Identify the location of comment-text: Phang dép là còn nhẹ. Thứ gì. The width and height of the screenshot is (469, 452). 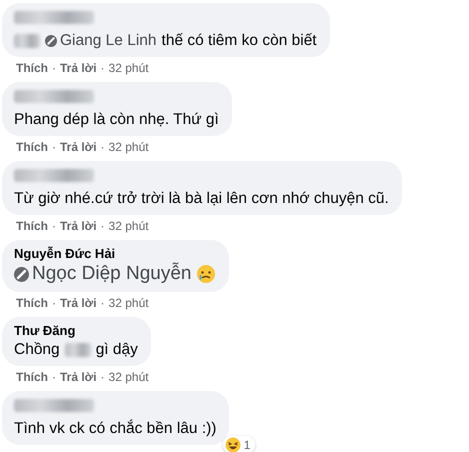
(116, 120).